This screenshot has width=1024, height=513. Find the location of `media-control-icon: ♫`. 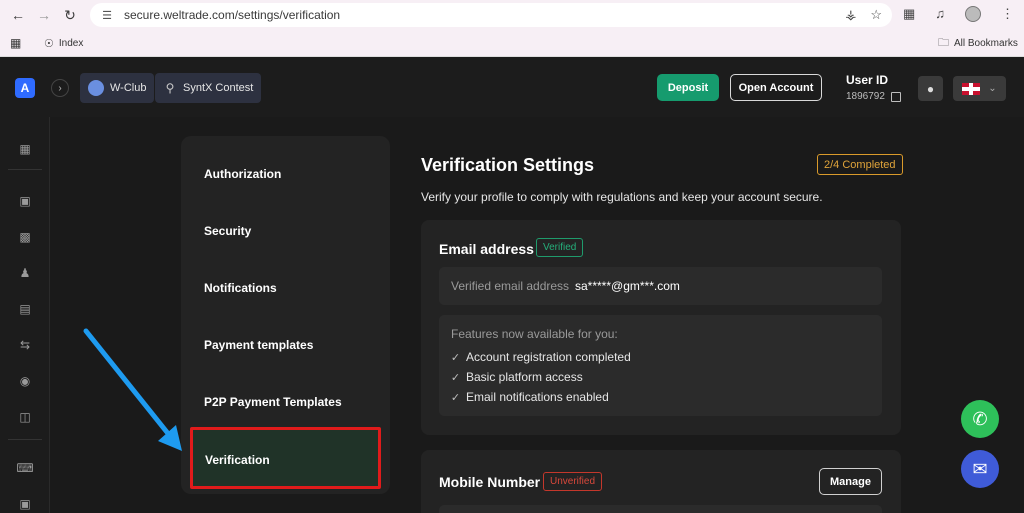

media-control-icon: ♫ is located at coordinates (940, 14).